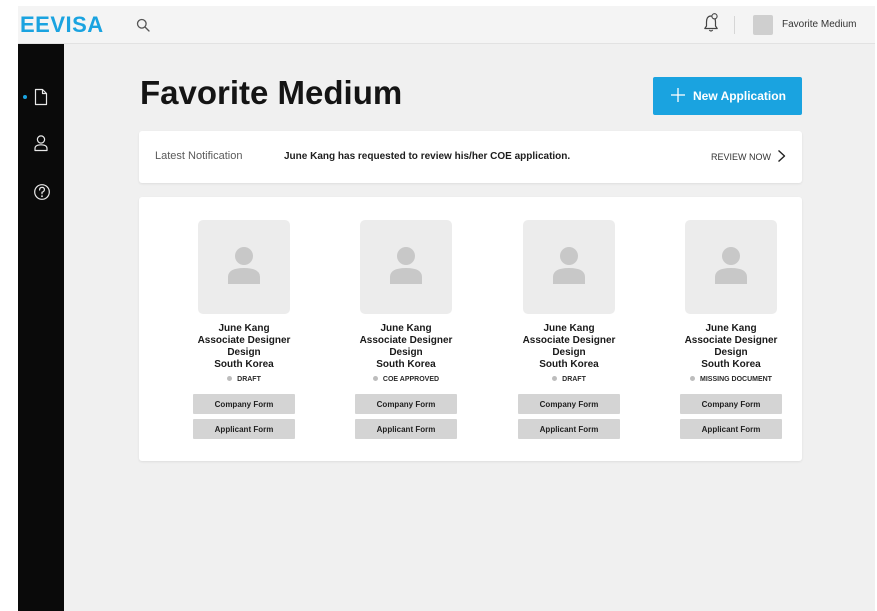 This screenshot has height=611, width=877. I want to click on bell-icon, so click(711, 23).